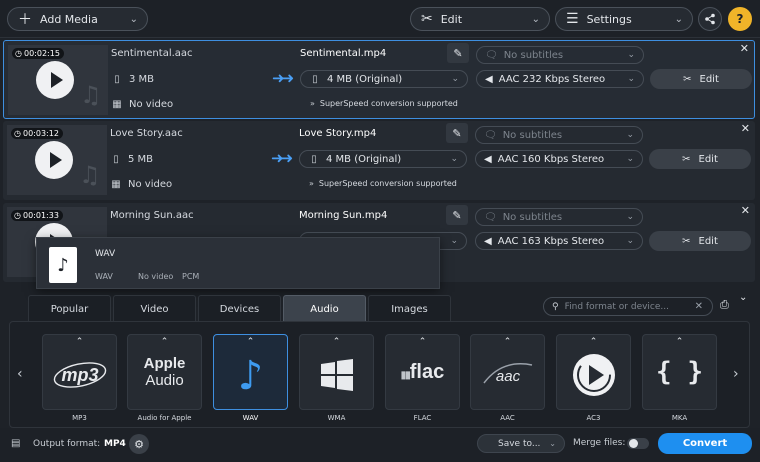 This screenshot has width=760, height=462. I want to click on help-button: ?, so click(740, 19).